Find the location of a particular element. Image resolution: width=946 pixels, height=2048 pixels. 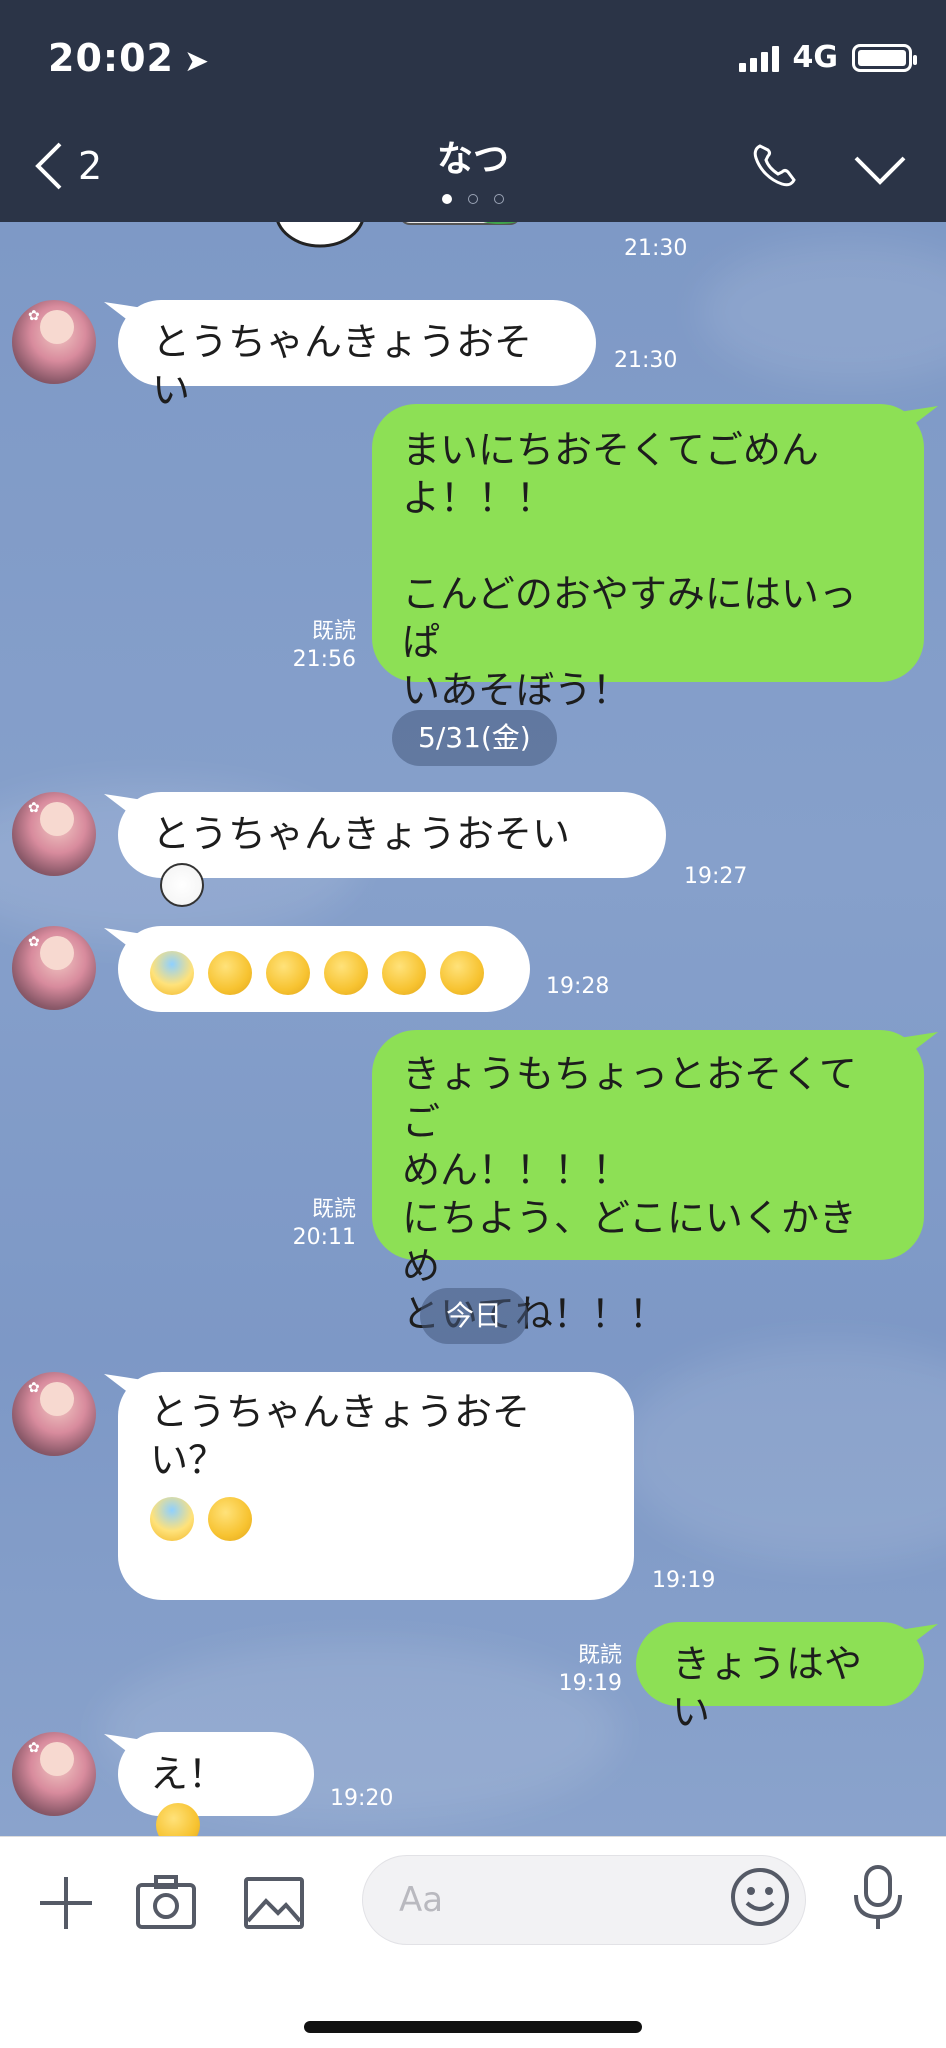

message-text: とうちゃんきょうおそい？ is located at coordinates (340, 1436).